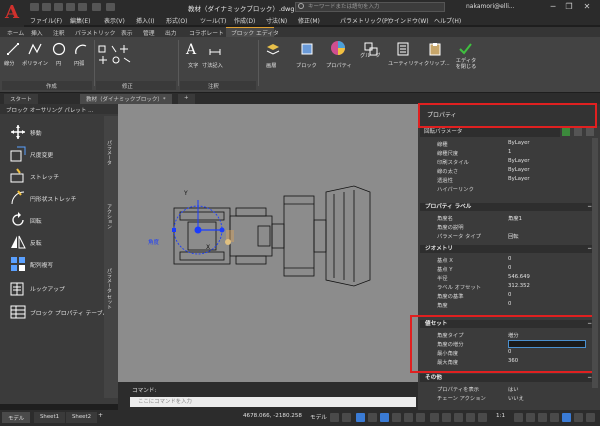  Describe the element at coordinates (59, 264) in the screenshot. I see `palette-item-array: 配列複写` at that location.